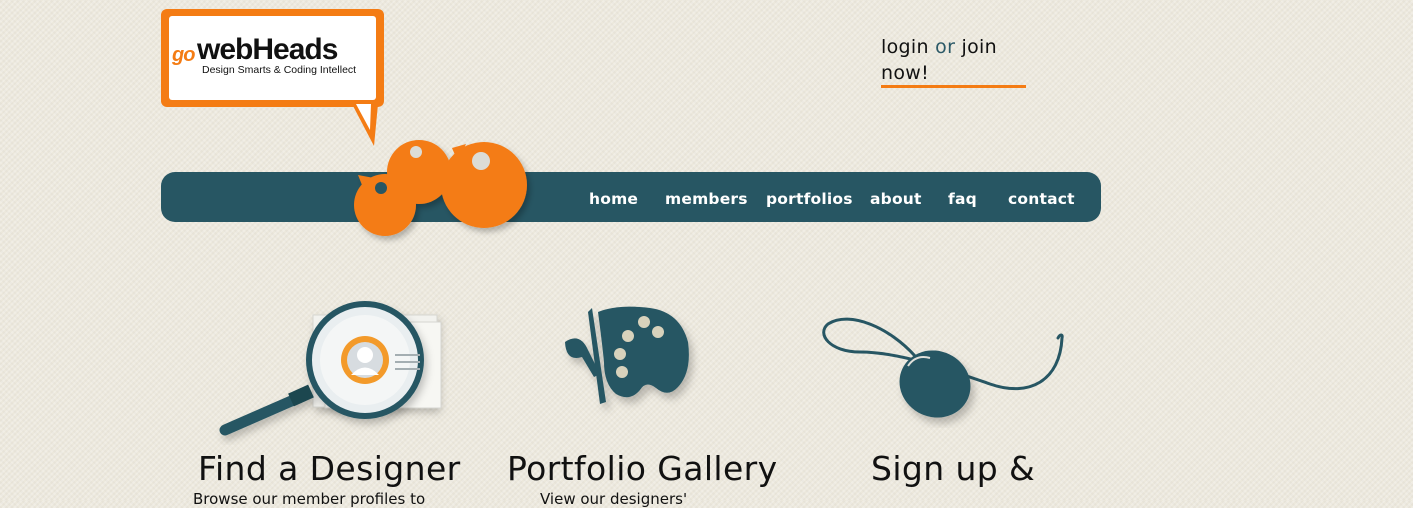 Image resolution: width=1413 pixels, height=508 pixels. What do you see at coordinates (953, 468) in the screenshot?
I see `feature-title-sign-up: Sign up &` at bounding box center [953, 468].